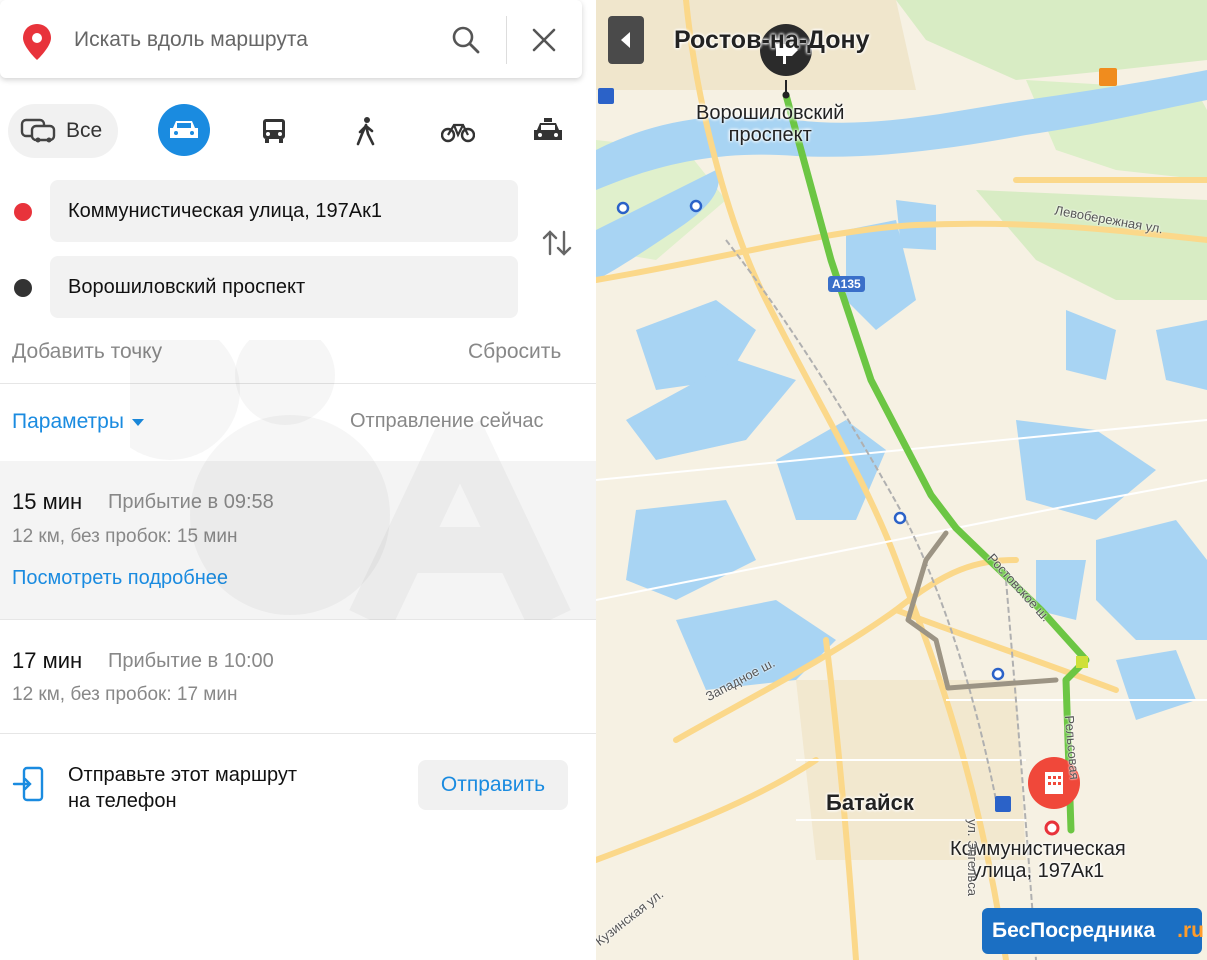 Image resolution: width=1207 pixels, height=960 pixels. I want to click on search-bar: Искать вдоль маршрута, so click(291, 39).